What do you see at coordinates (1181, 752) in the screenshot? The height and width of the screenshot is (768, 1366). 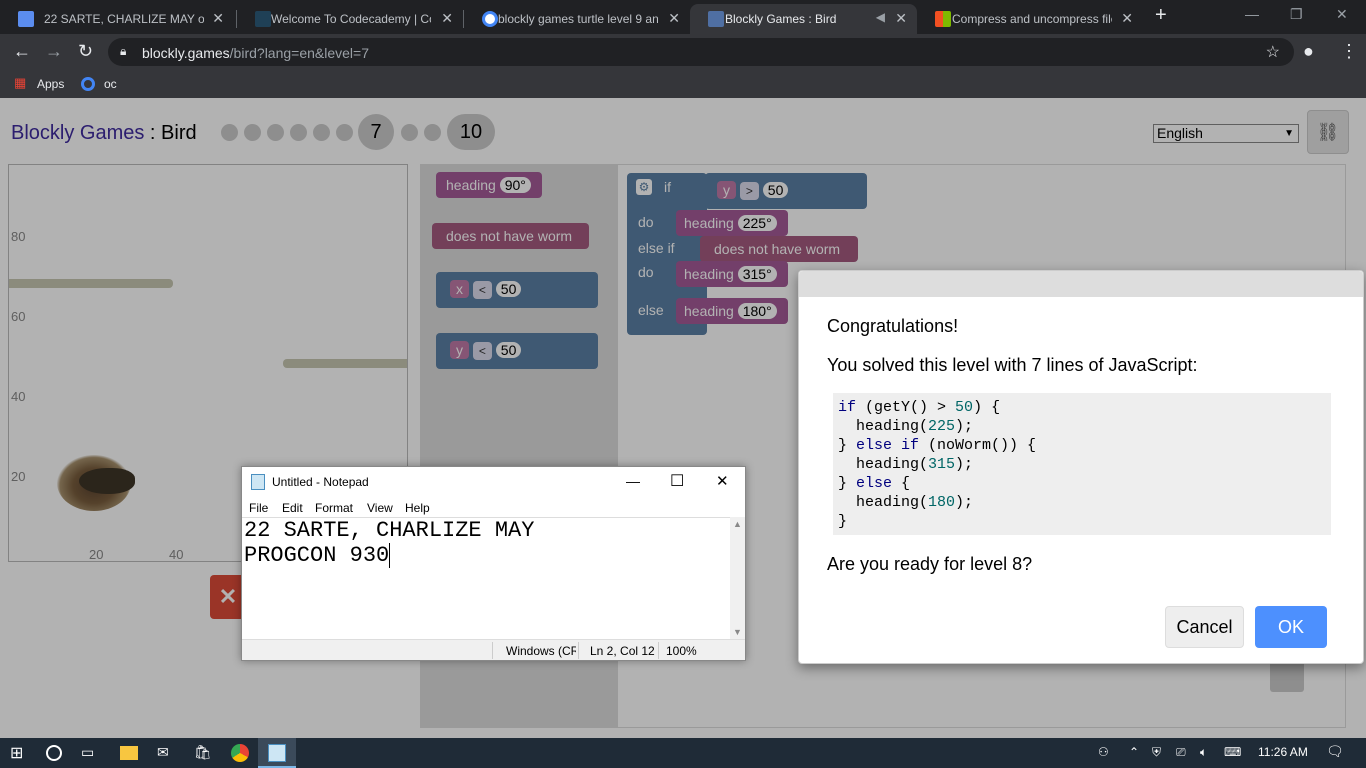 I see `network-icon: ⎚` at bounding box center [1181, 752].